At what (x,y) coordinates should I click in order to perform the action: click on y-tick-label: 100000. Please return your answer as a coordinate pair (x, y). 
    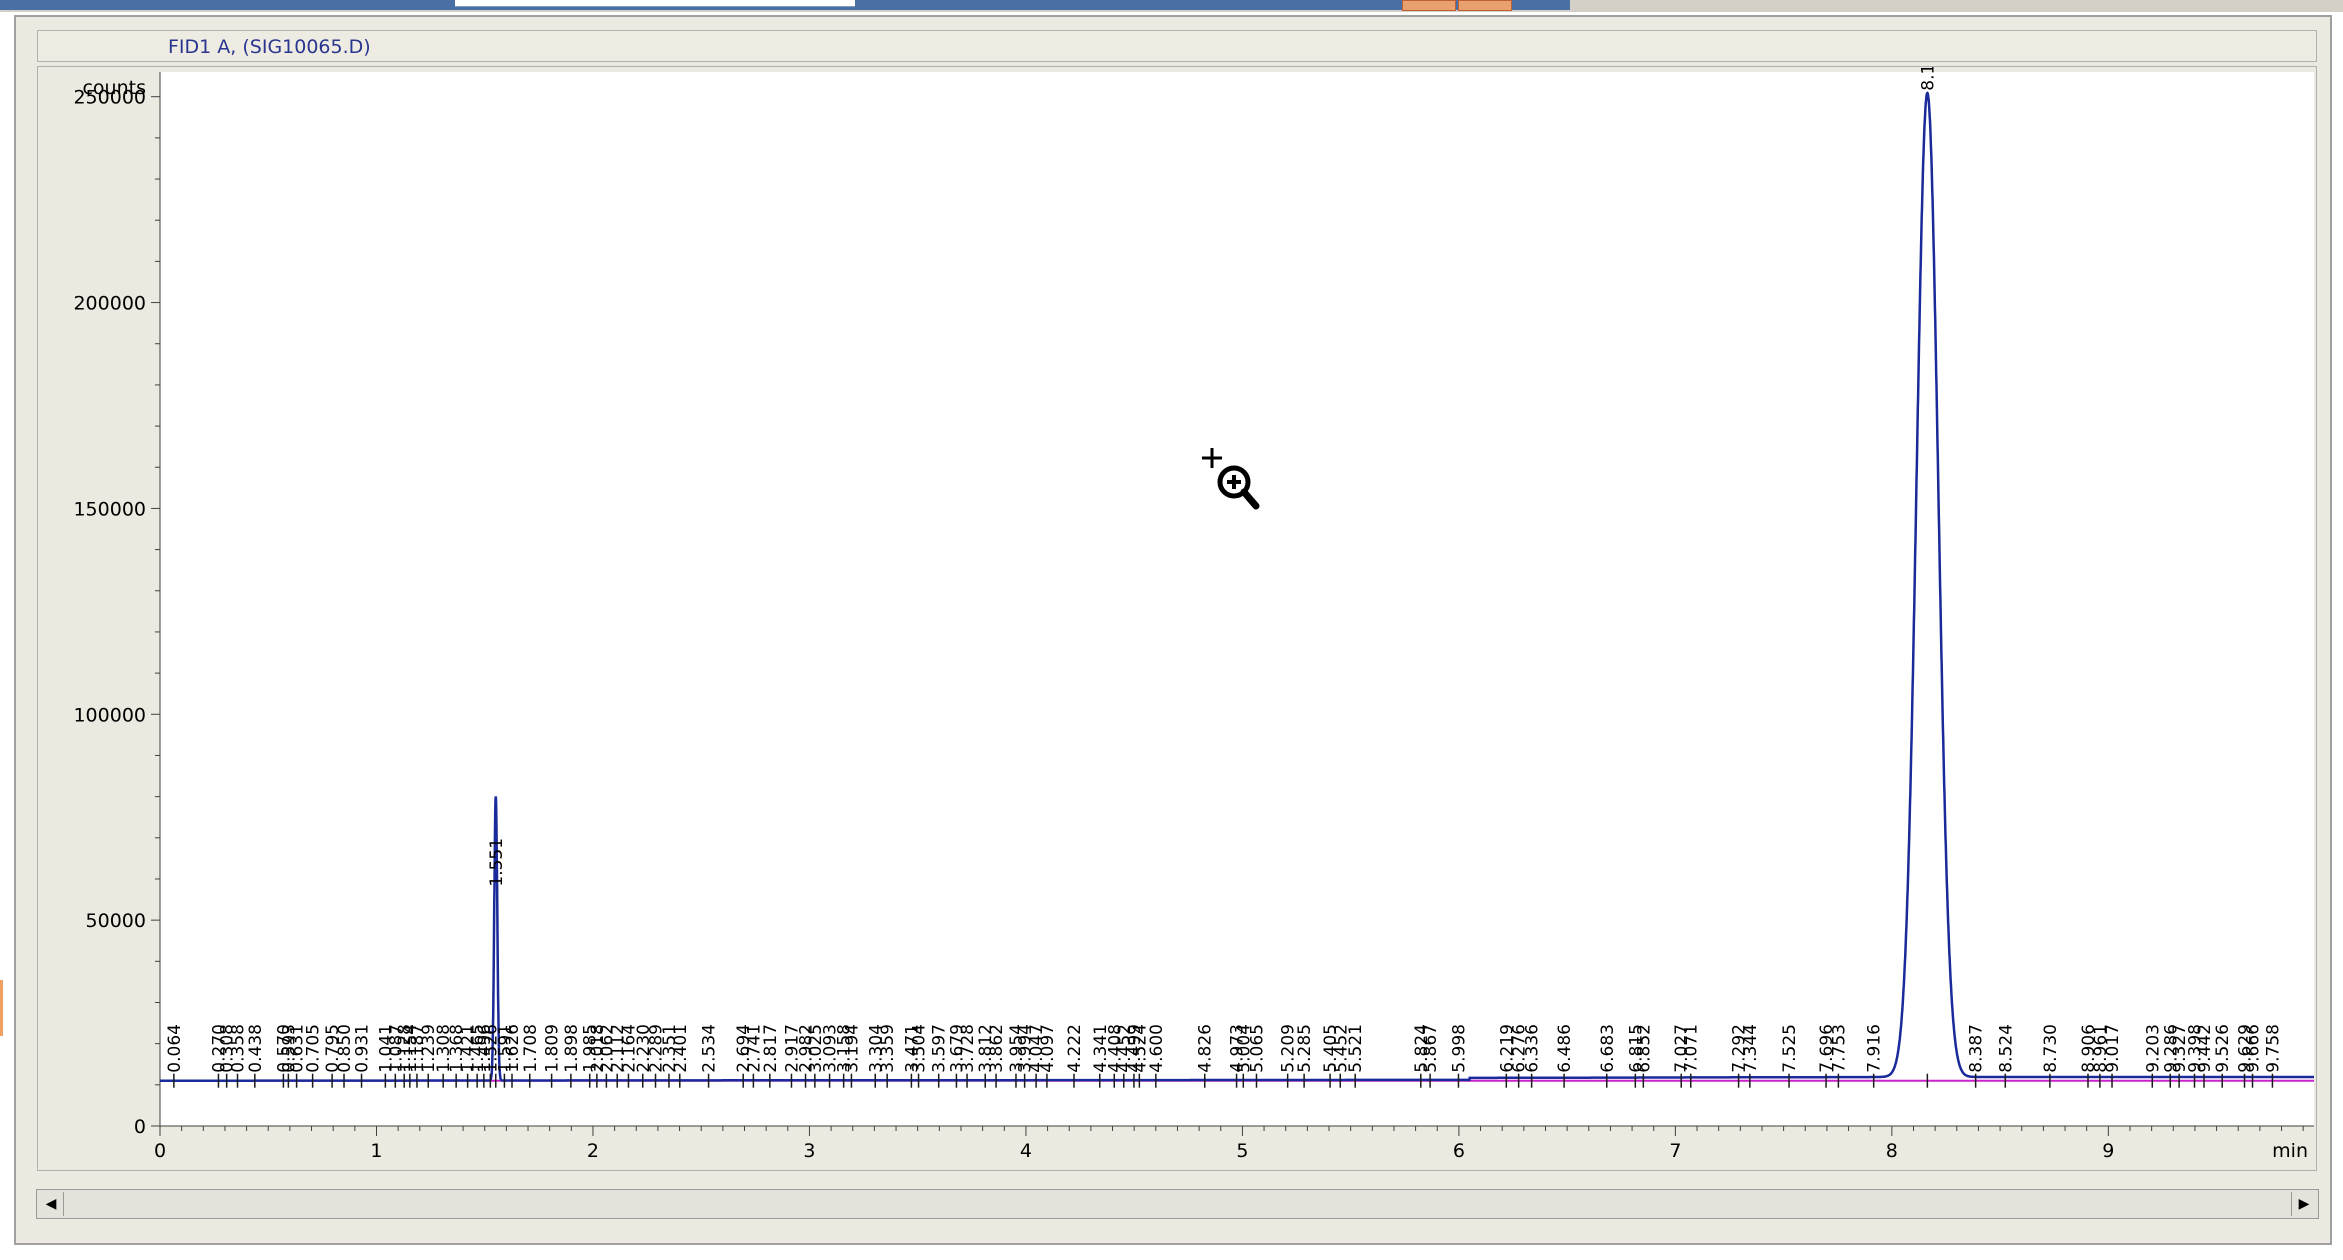
    Looking at the image, I should click on (109, 715).